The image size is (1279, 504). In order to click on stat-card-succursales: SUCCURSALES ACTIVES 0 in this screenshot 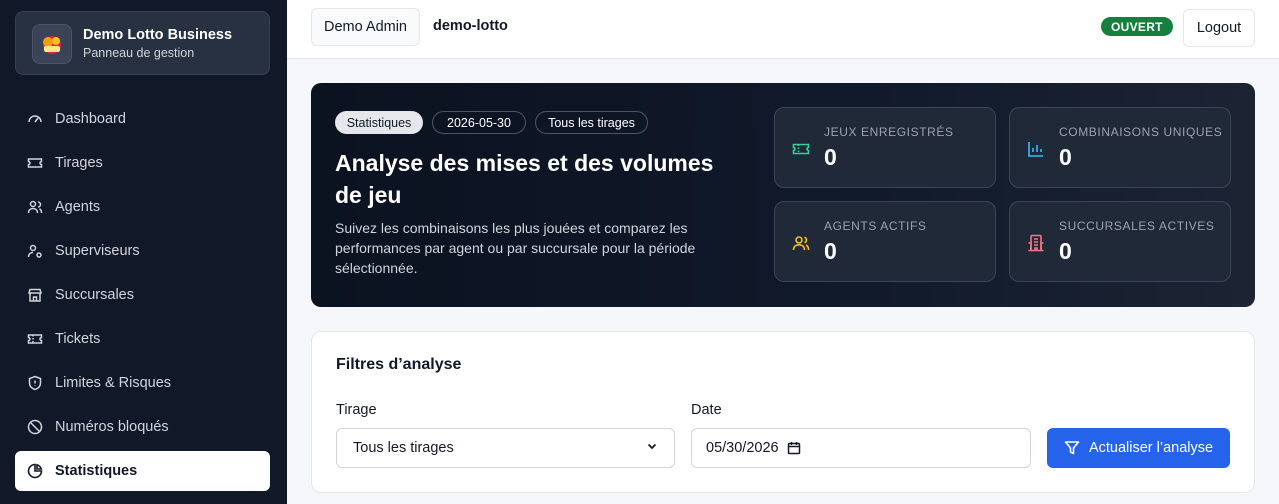, I will do `click(1120, 241)`.